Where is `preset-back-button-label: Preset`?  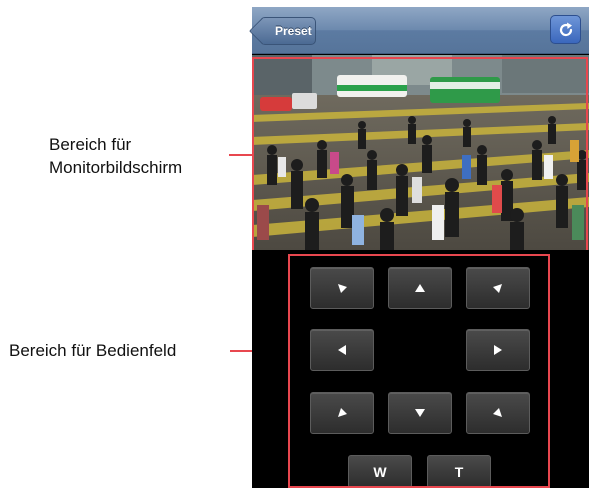 preset-back-button-label: Preset is located at coordinates (293, 31).